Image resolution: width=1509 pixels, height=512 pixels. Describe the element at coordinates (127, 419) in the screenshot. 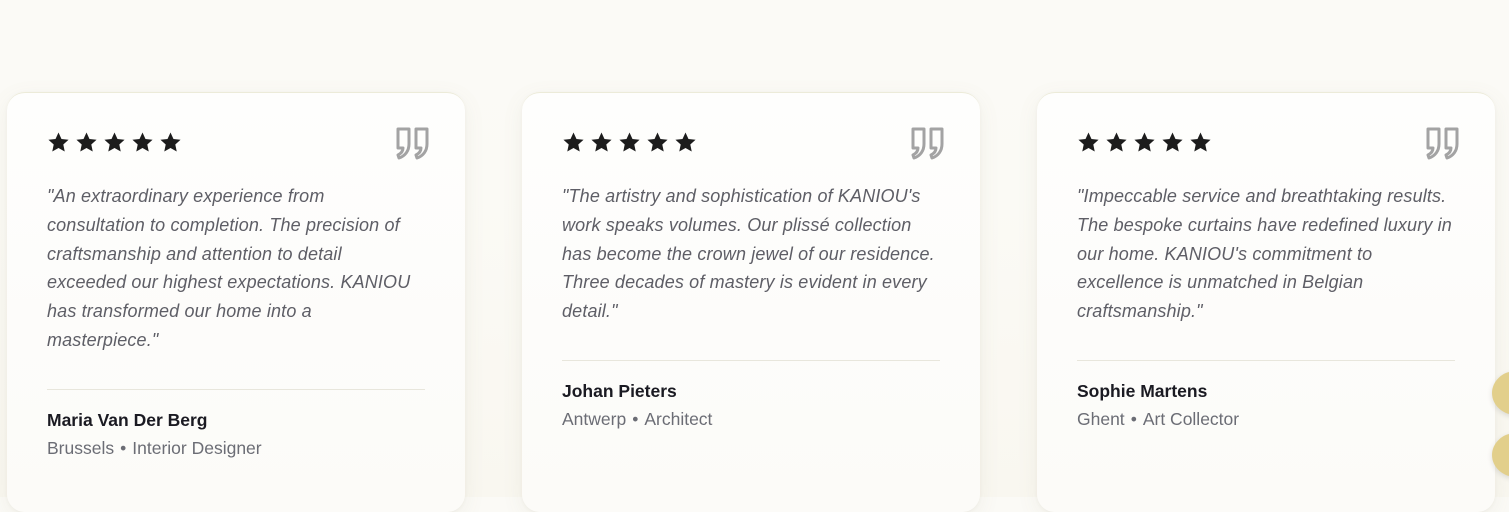

I see `author-name: Maria Van Der Berg` at that location.